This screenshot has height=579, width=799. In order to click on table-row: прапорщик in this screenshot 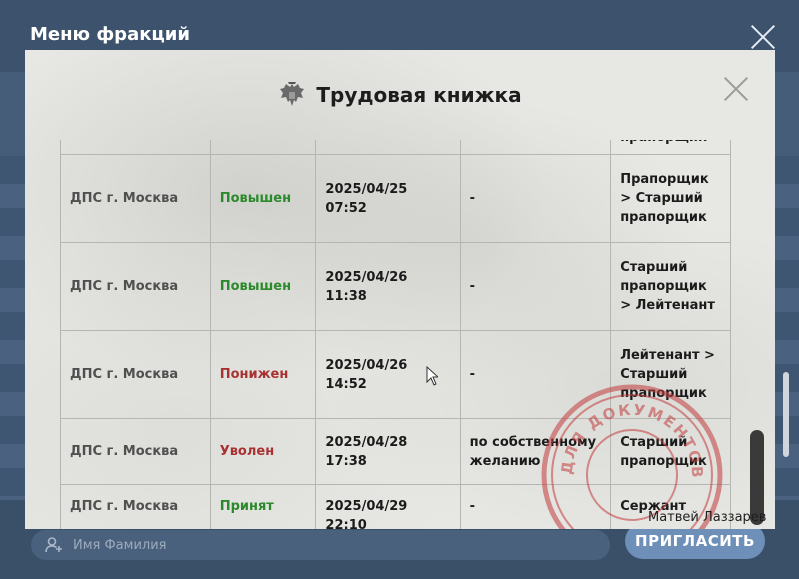, I will do `click(395, 147)`.